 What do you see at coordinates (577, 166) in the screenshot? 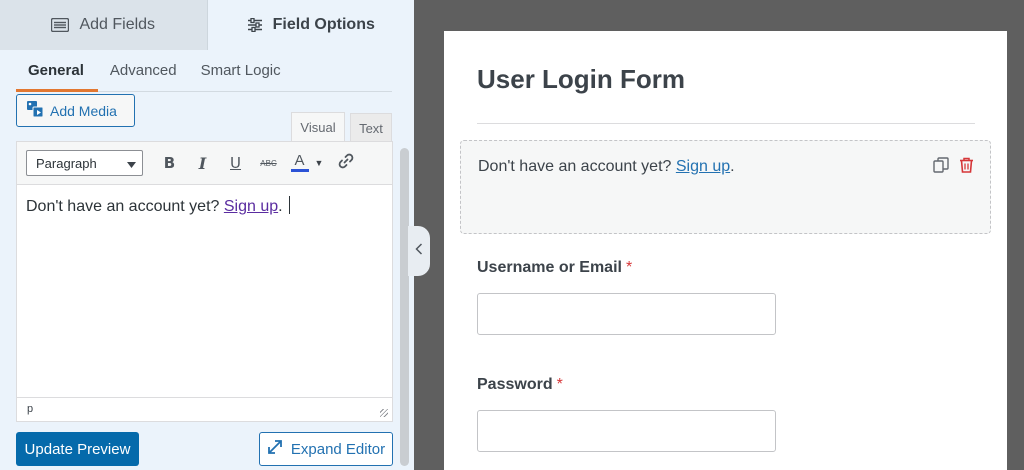
I see `html-text-before: Don't have an account yet?` at bounding box center [577, 166].